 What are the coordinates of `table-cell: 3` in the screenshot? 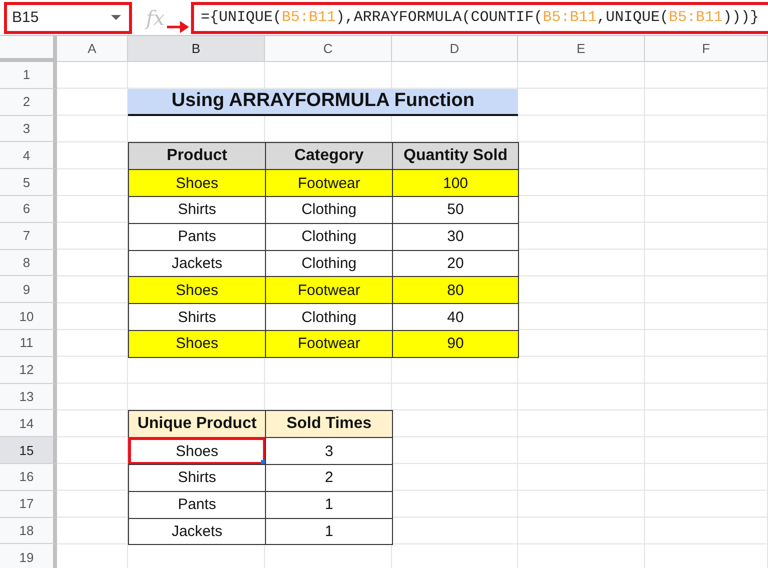 It's located at (329, 451).